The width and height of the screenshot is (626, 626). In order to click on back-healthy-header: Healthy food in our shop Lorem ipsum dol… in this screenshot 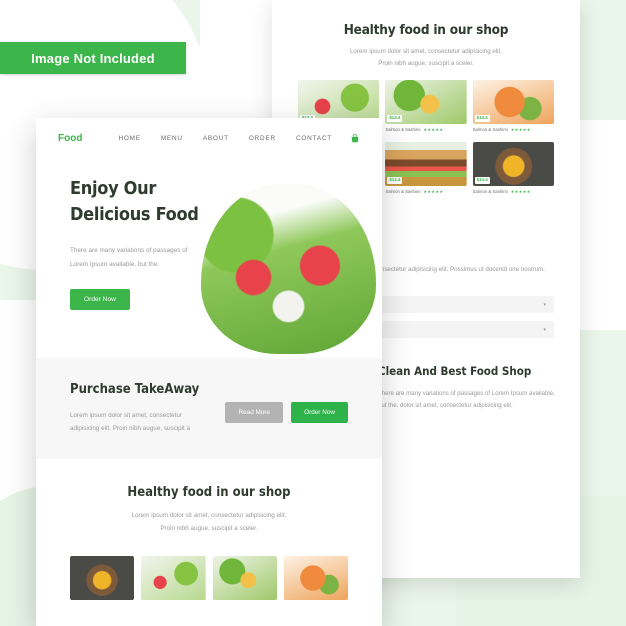, I will do `click(426, 35)`.